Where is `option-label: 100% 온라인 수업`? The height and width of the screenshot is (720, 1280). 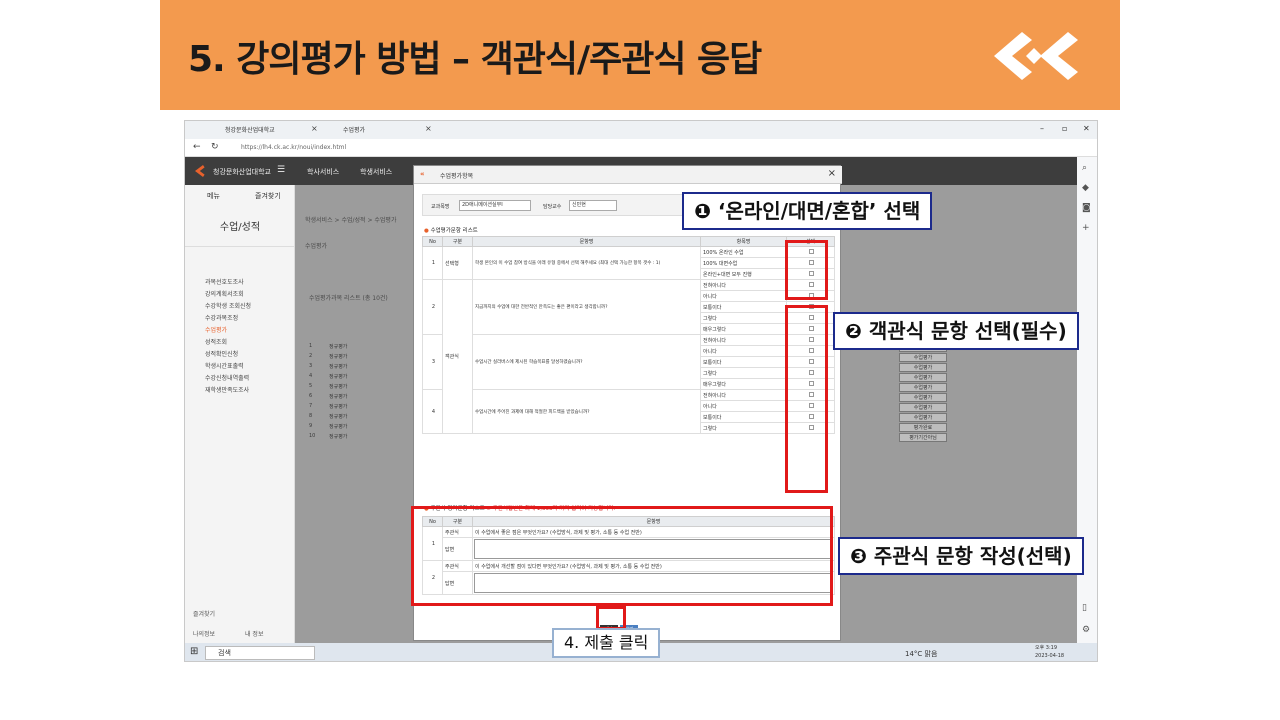 option-label: 100% 온라인 수업 is located at coordinates (743, 252).